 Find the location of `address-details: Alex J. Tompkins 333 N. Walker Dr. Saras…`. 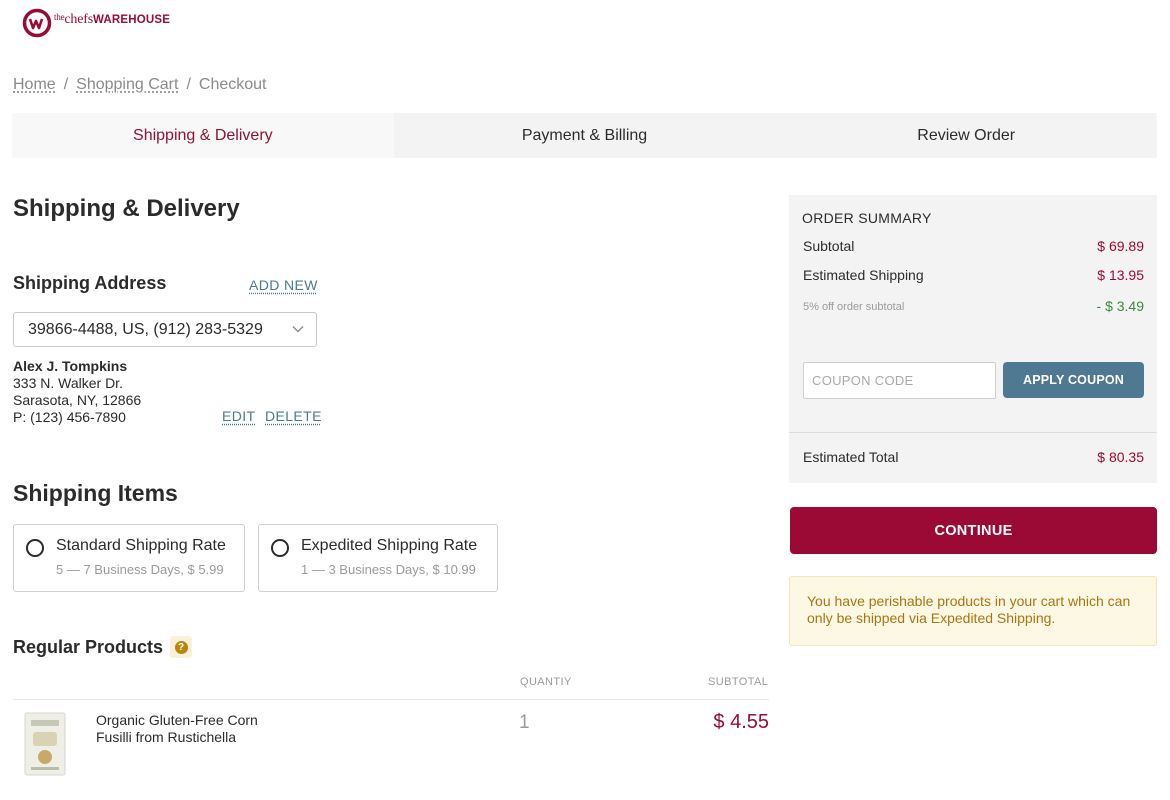

address-details: Alex J. Tompkins 333 N. Walker Dr. Saras… is located at coordinates (77, 392).